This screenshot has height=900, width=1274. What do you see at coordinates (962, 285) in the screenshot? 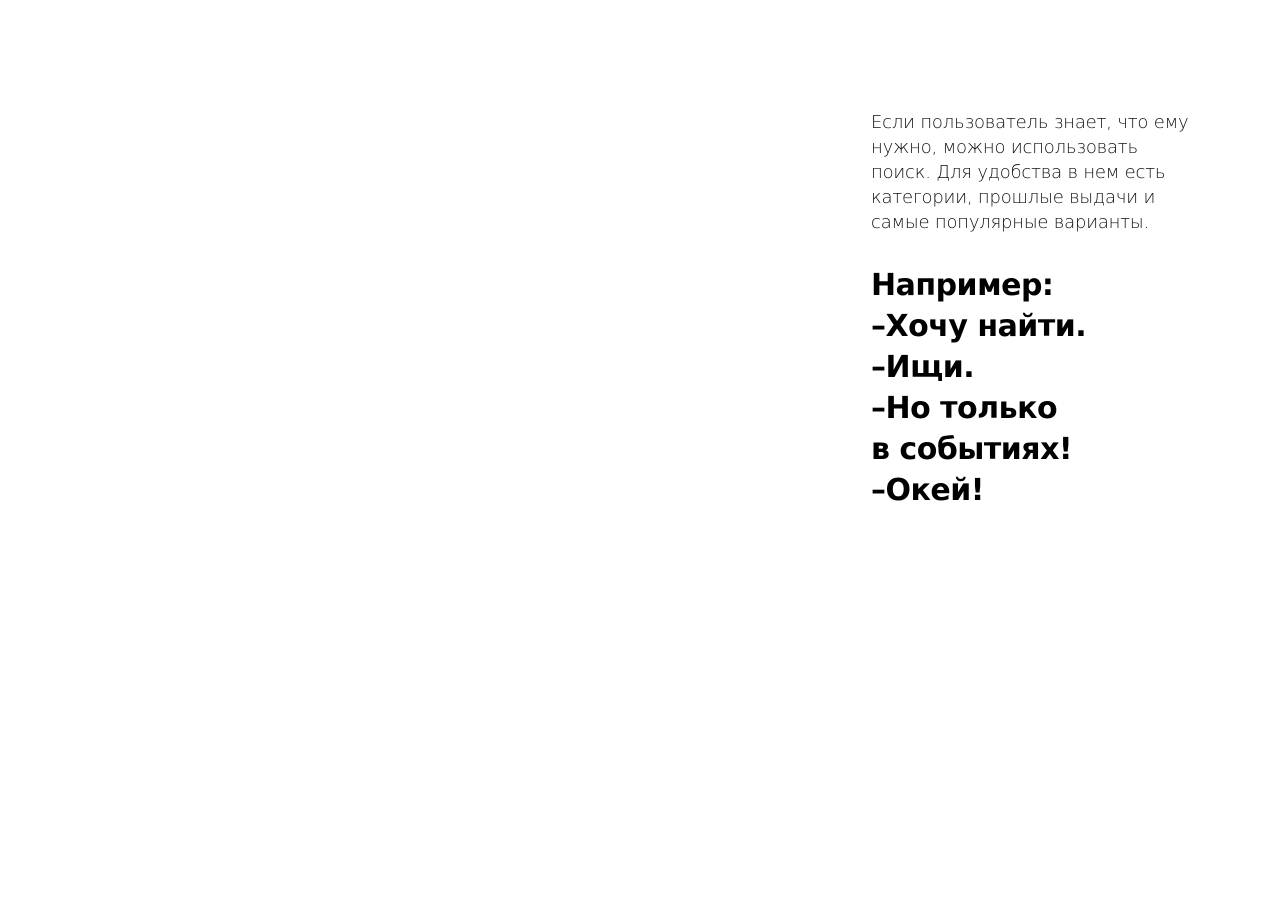
I see `example-heading: Например:` at bounding box center [962, 285].